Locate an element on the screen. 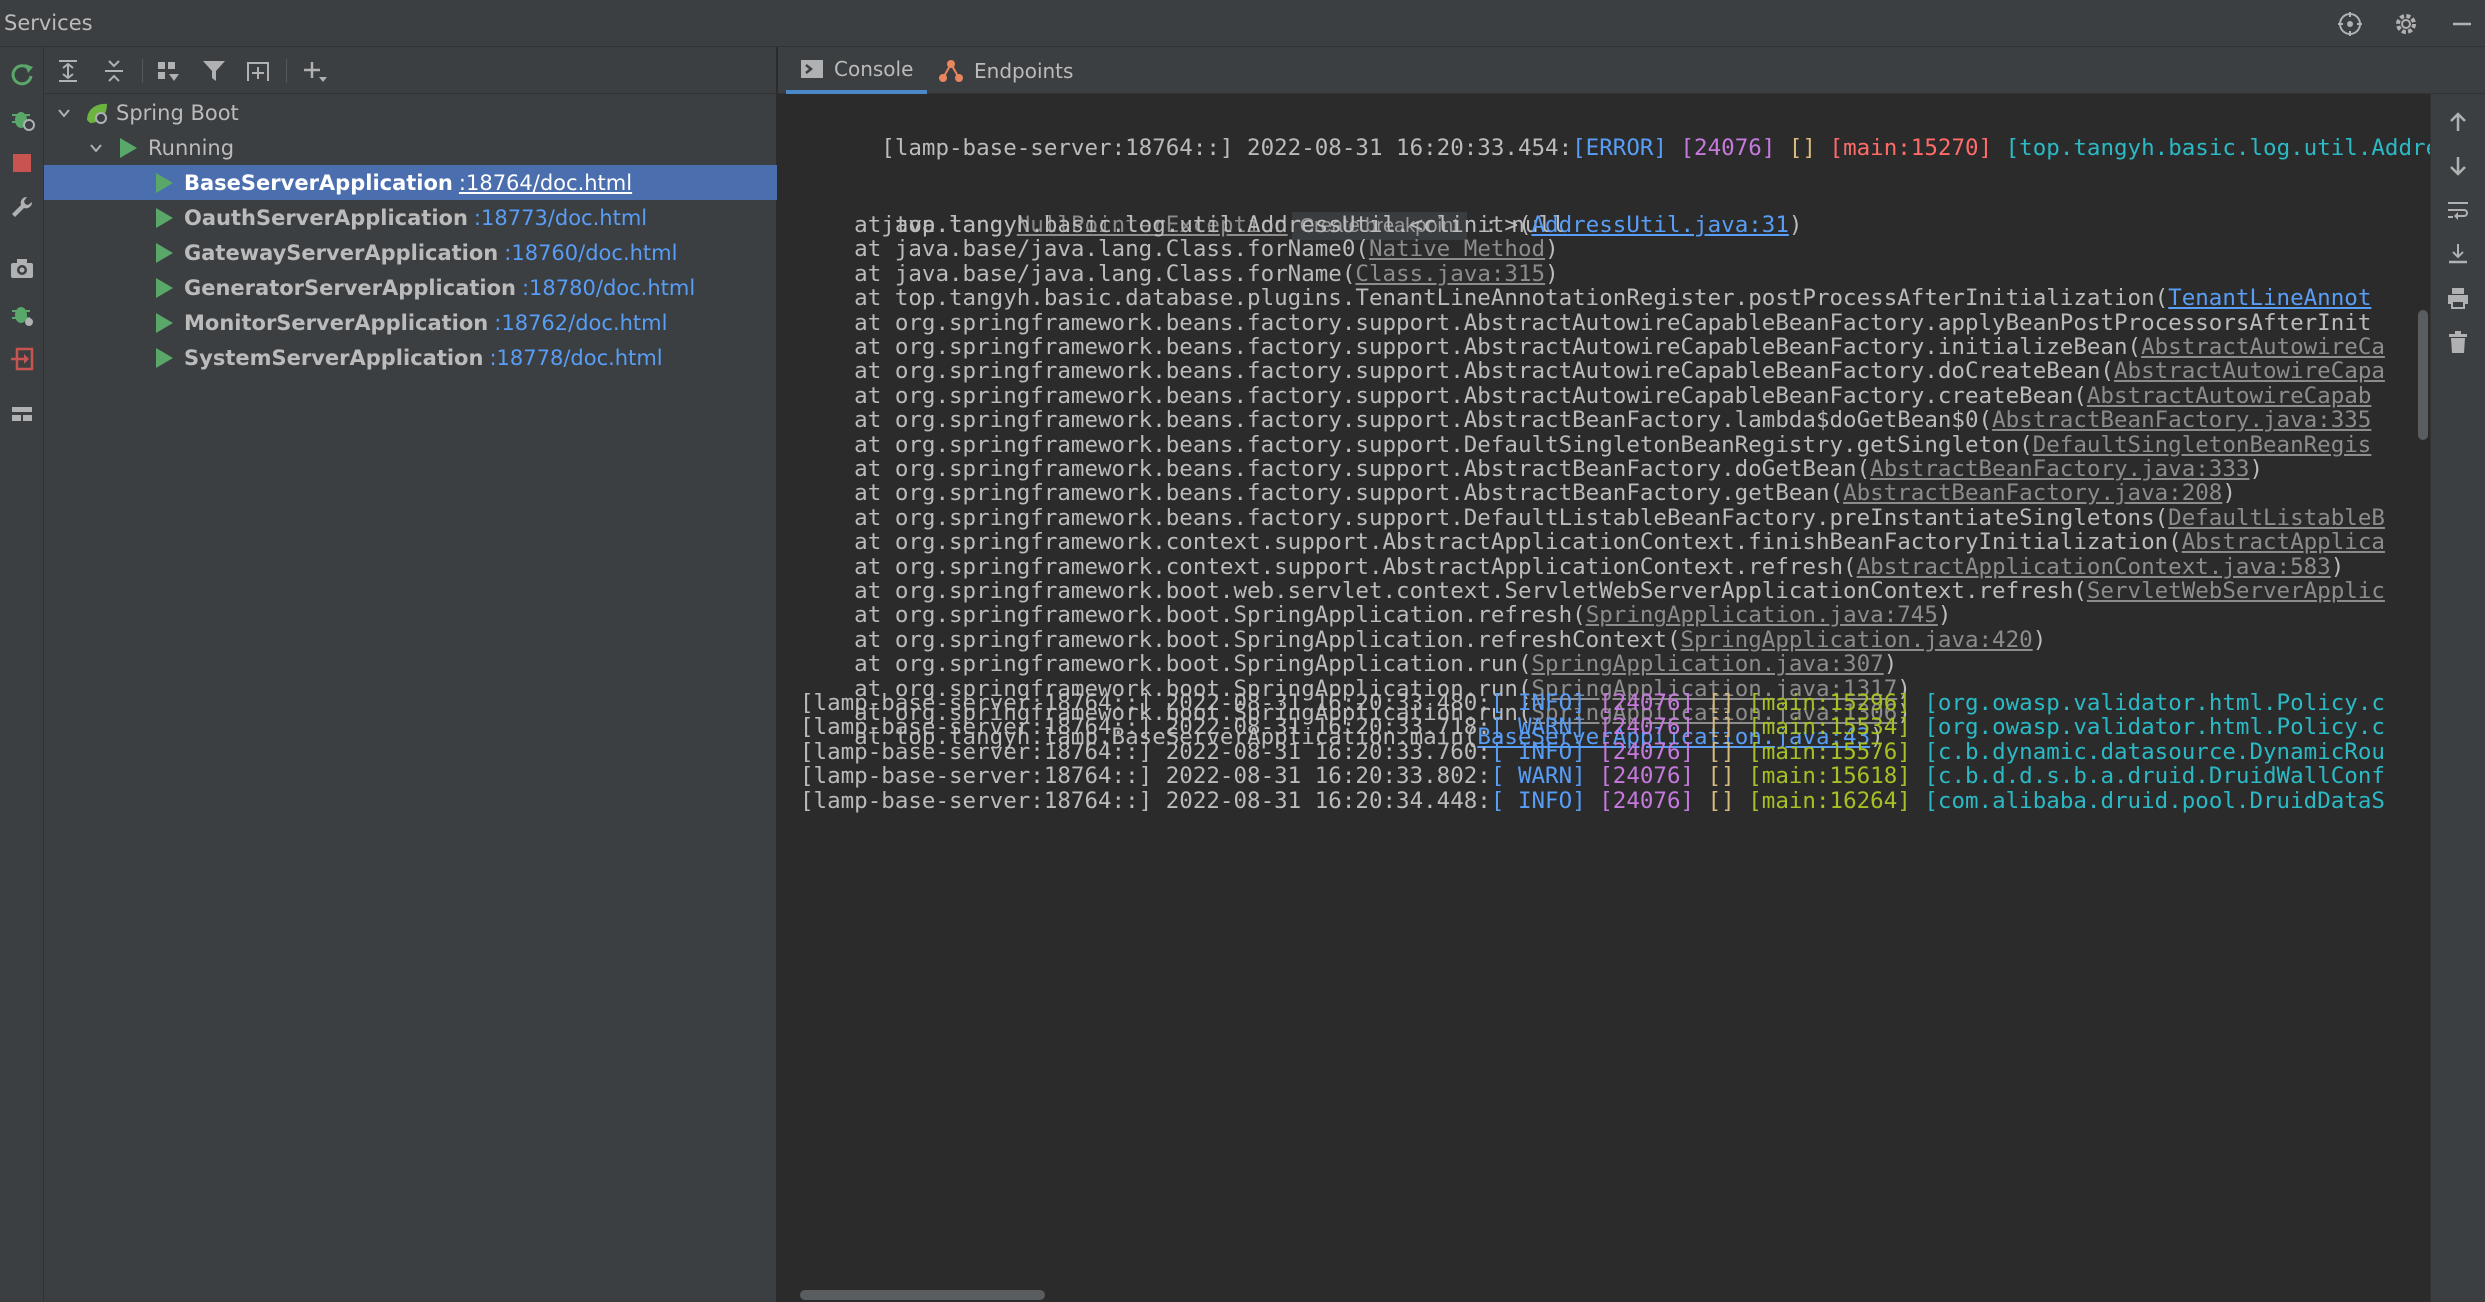 The height and width of the screenshot is (1302, 2485). new-tab-icon is located at coordinates (258, 71).